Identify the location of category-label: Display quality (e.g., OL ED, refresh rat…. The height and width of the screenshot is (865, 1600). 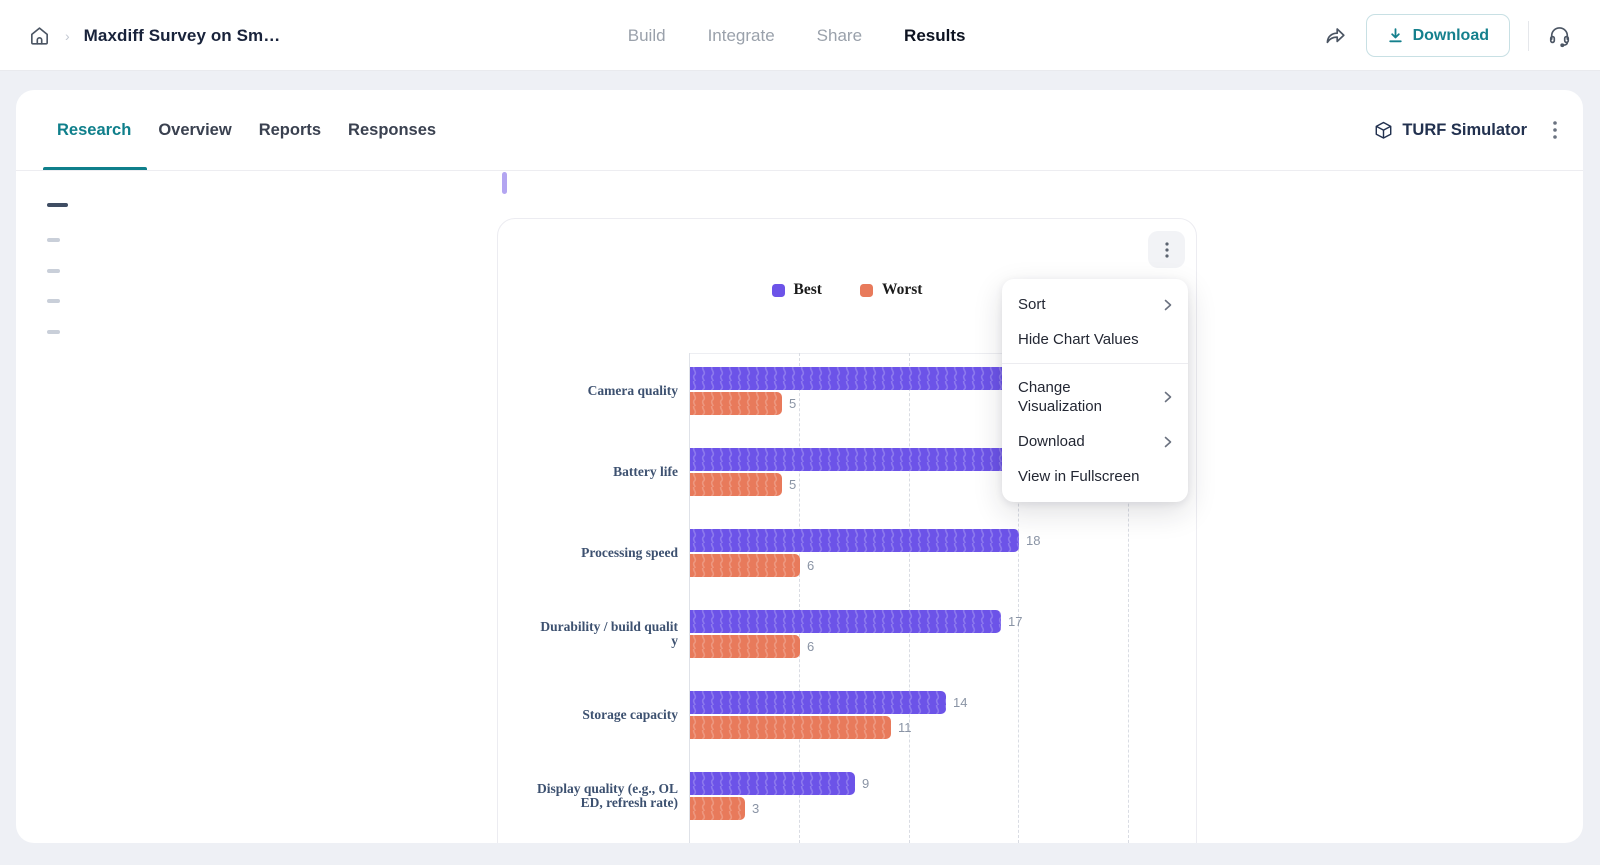
(607, 795).